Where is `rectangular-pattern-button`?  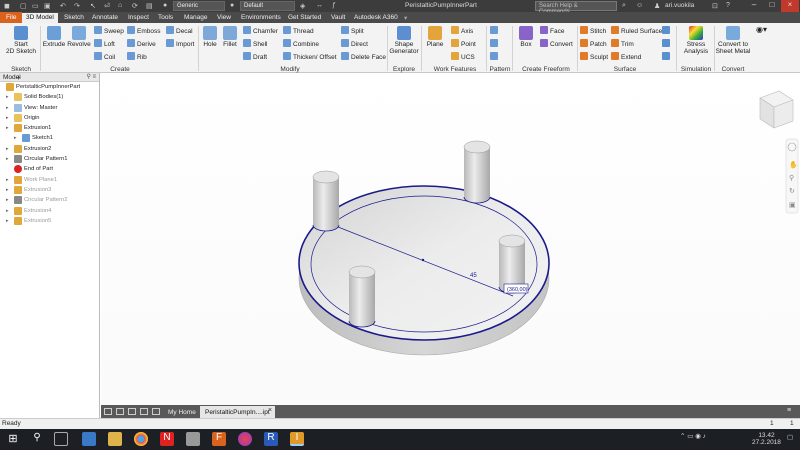
rectangular-pattern-button is located at coordinates (495, 31).